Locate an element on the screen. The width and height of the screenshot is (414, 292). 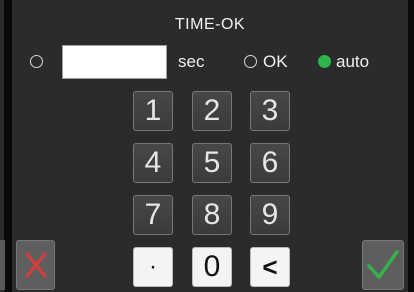
left-edge-button is located at coordinates (2, 265).